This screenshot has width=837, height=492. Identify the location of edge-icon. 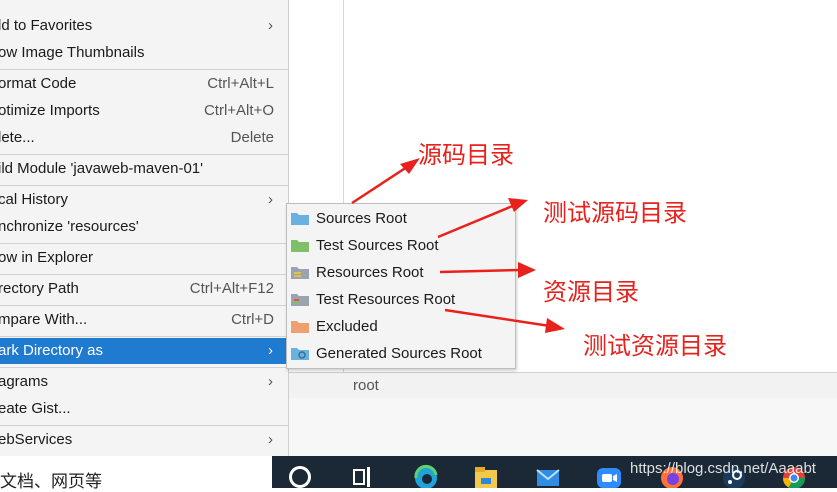
(426, 476).